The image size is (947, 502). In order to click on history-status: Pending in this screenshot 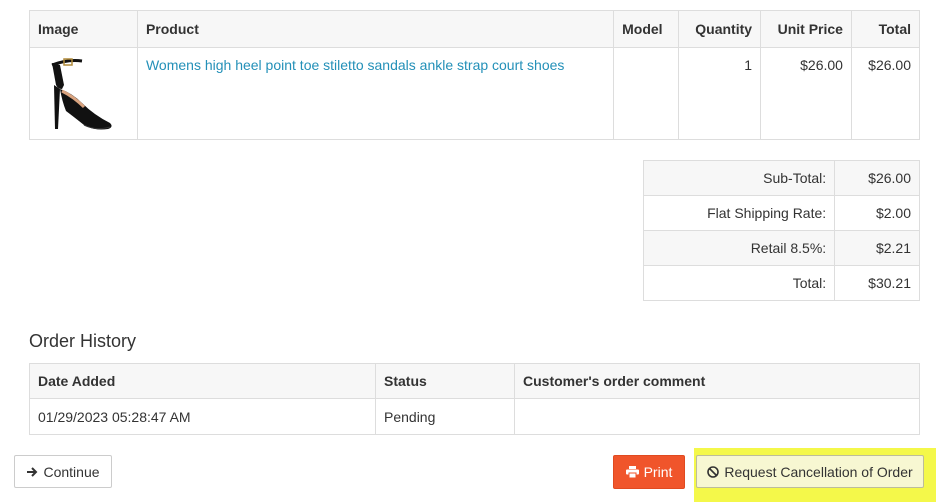, I will do `click(445, 416)`.